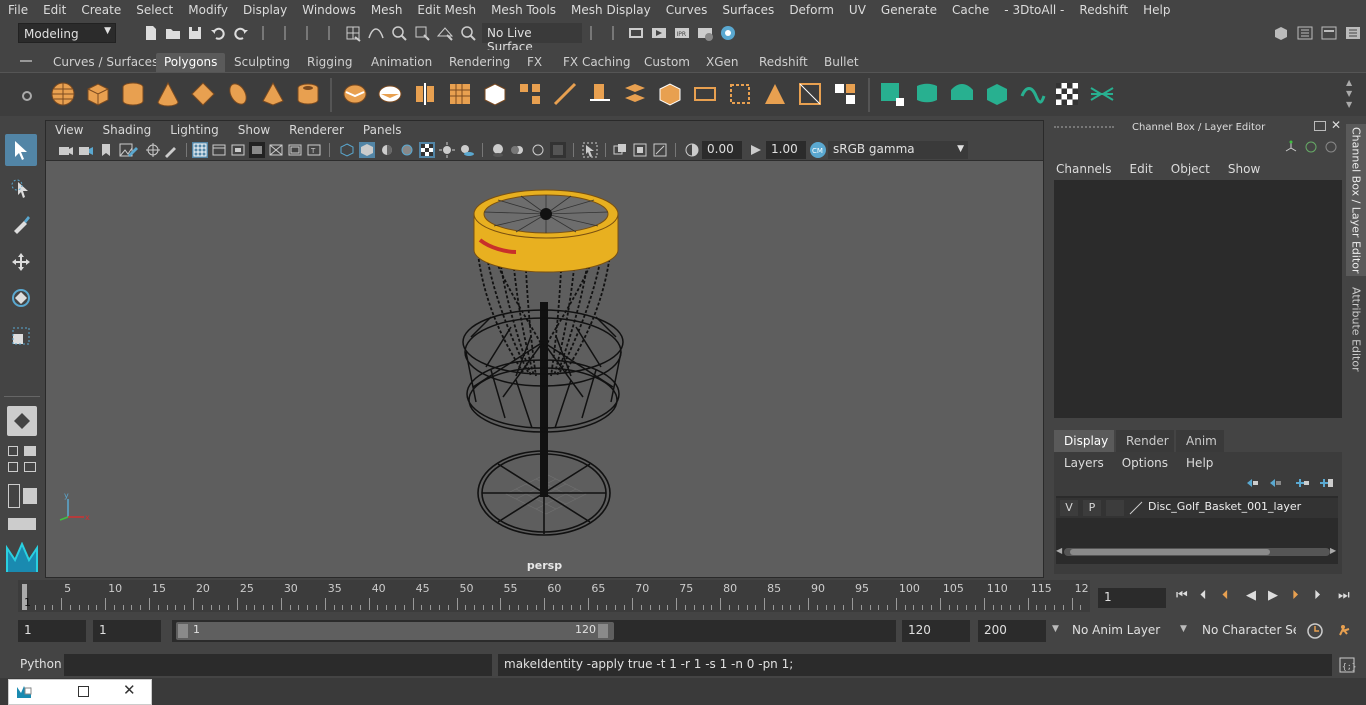 This screenshot has width=1366, height=705. Describe the element at coordinates (67, 33) in the screenshot. I see `mode-dropdown: Modeling ▼` at that location.